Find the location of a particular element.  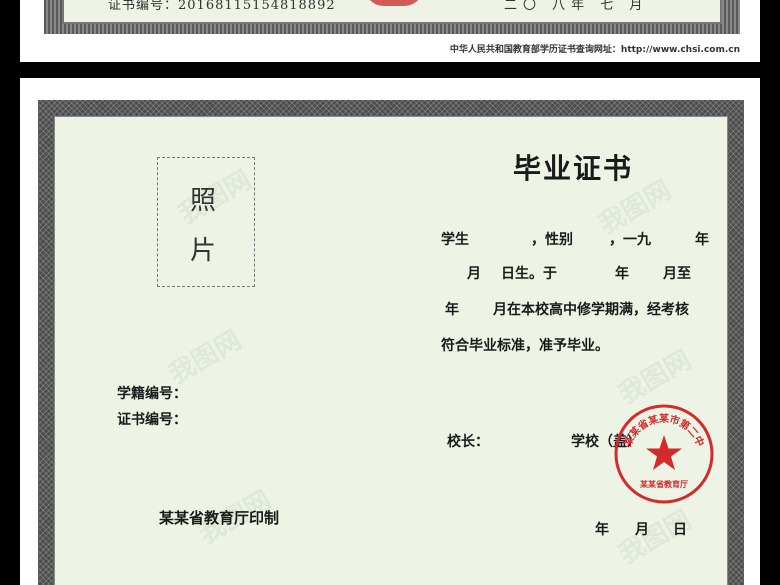

photo-label-1: 照 is located at coordinates (203, 201).